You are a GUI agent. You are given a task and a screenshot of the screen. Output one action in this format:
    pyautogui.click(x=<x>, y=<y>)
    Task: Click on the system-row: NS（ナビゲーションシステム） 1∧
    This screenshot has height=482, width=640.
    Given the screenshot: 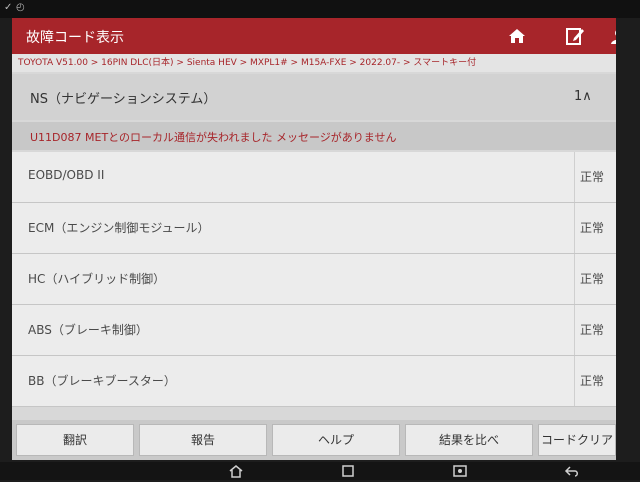 What is the action you would take?
    pyautogui.click(x=314, y=97)
    